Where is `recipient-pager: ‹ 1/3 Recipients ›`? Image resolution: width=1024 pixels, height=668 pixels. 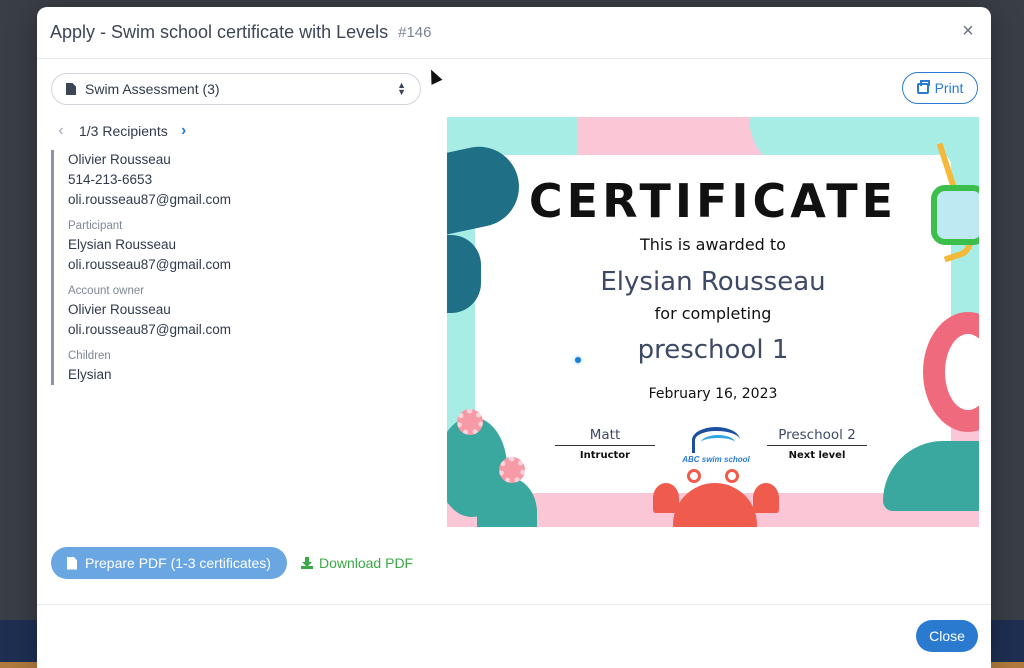 recipient-pager: ‹ 1/3 Recipients › is located at coordinates (237, 131).